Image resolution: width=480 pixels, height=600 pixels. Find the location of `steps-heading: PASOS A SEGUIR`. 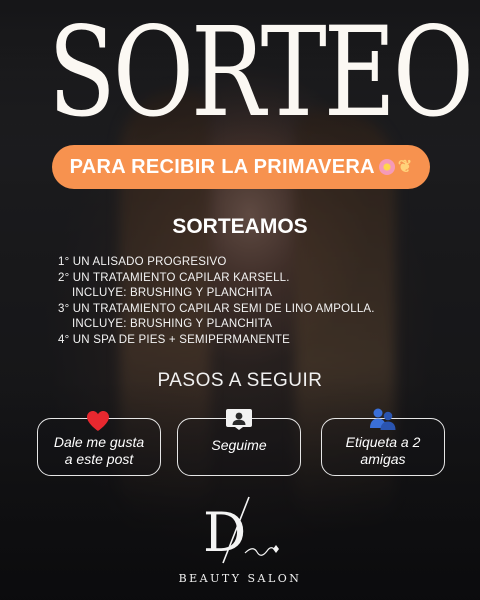

steps-heading: PASOS A SEGUIR is located at coordinates (240, 380).